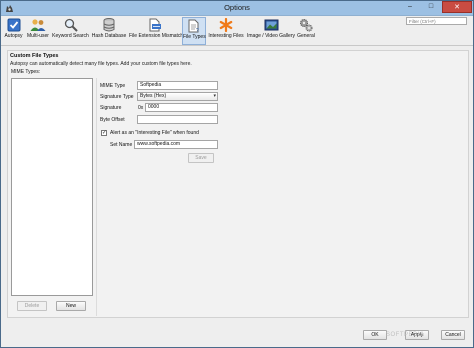 The image size is (474, 348). What do you see at coordinates (52, 187) in the screenshot?
I see `mime-types-list` at bounding box center [52, 187].